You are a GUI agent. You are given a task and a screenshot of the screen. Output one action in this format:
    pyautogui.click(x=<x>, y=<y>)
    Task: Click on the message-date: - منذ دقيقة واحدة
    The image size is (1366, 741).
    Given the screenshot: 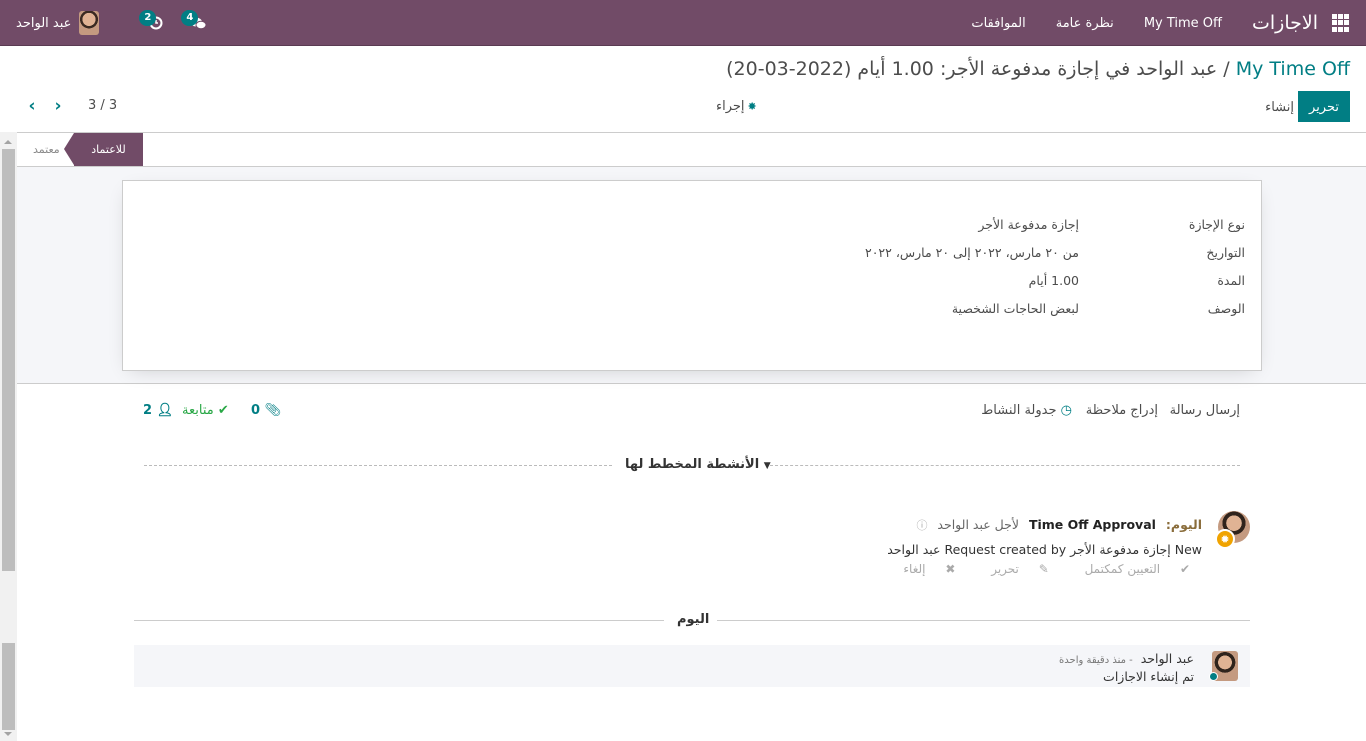 What is the action you would take?
    pyautogui.click(x=1096, y=660)
    